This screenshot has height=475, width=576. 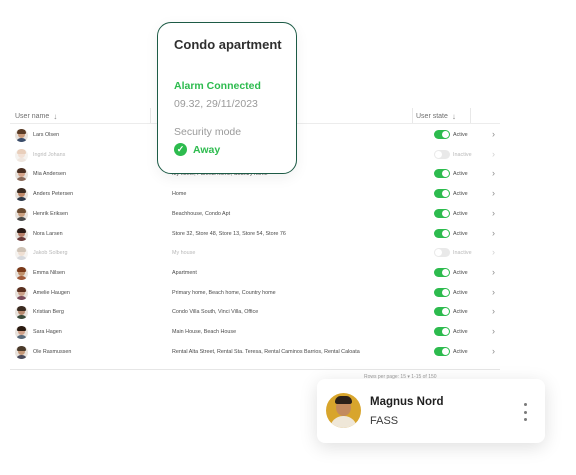 I want to click on user-name: Kristian Berg, so click(x=48, y=312).